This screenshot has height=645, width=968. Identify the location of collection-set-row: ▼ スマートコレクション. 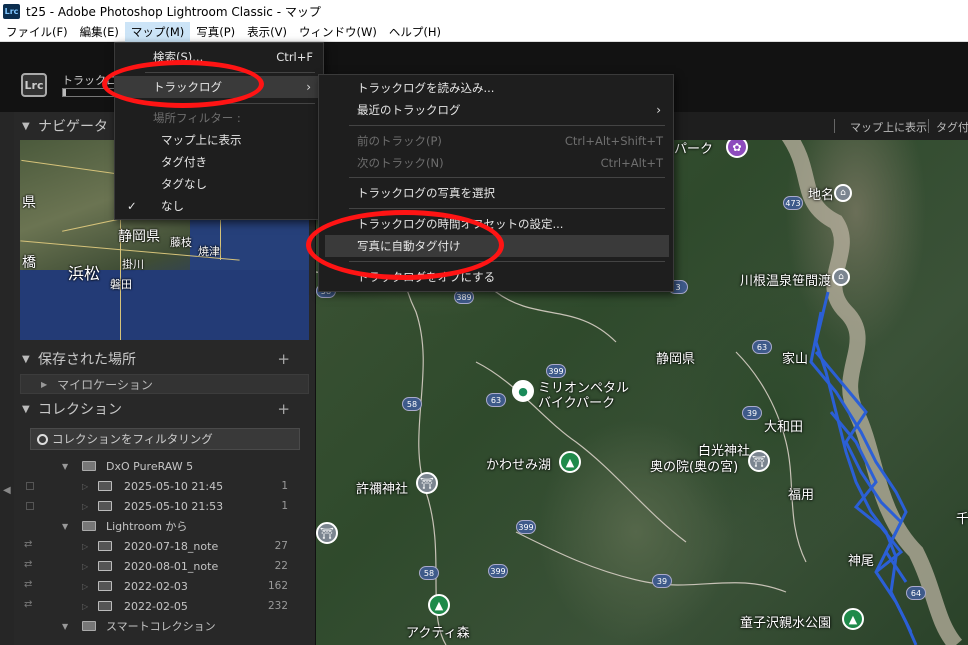
(161, 626).